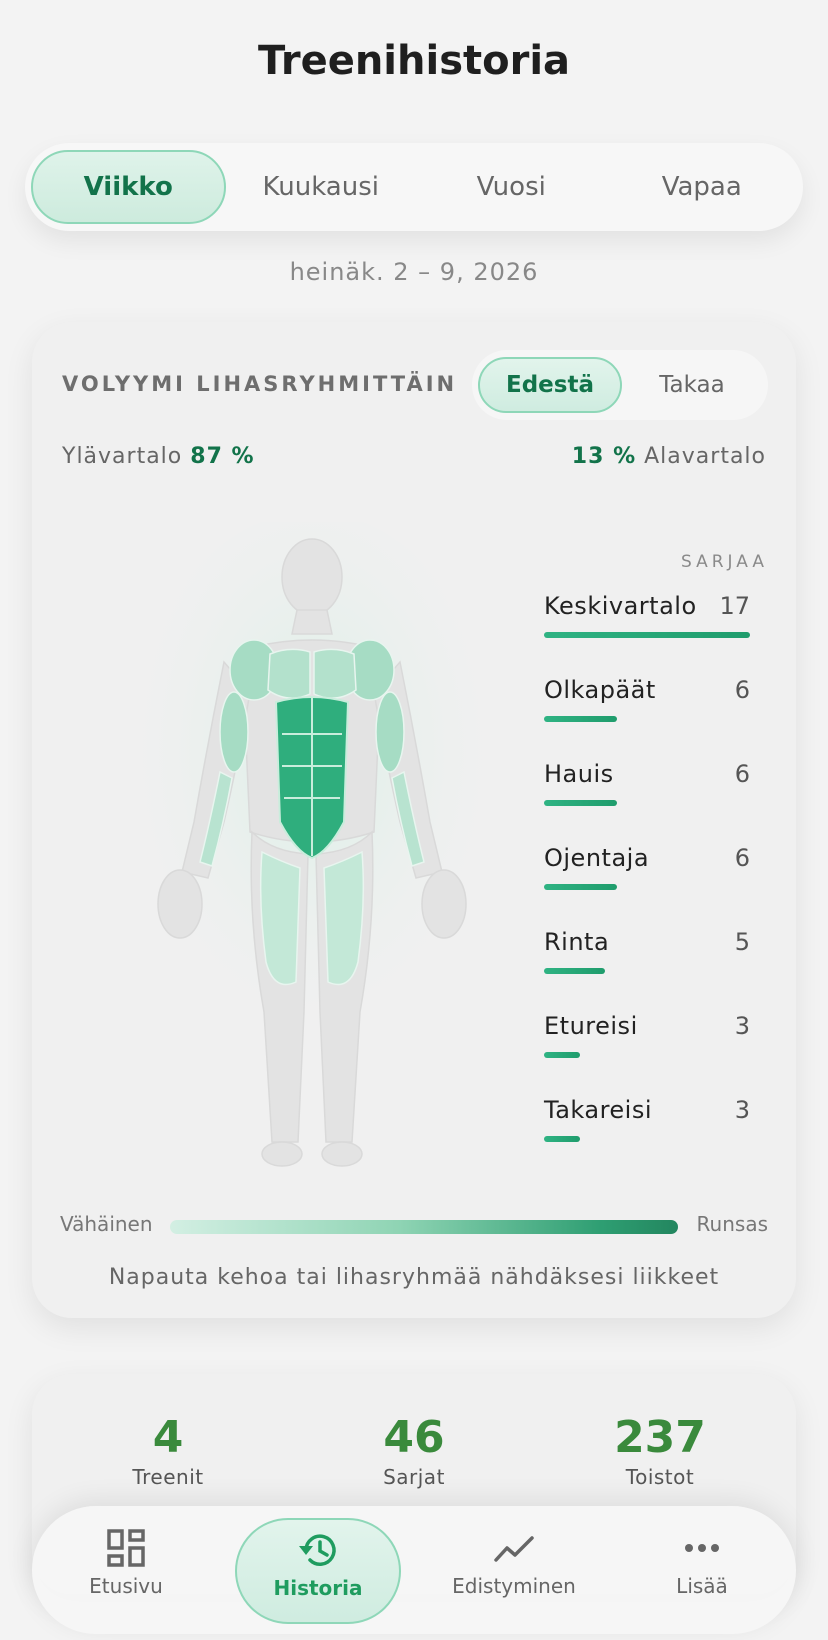 This screenshot has width=828, height=1640. Describe the element at coordinates (660, 1477) in the screenshot. I see `stat-label: Toistot` at that location.